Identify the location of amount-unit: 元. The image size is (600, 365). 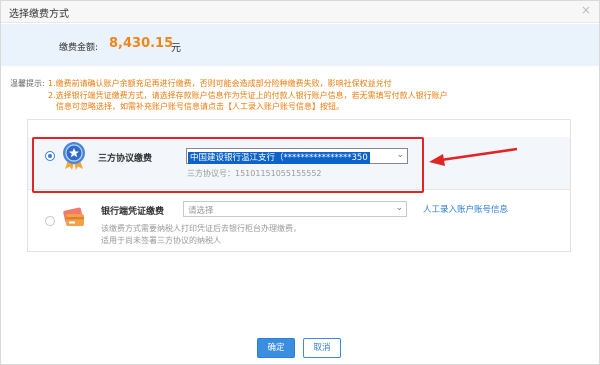
(176, 48).